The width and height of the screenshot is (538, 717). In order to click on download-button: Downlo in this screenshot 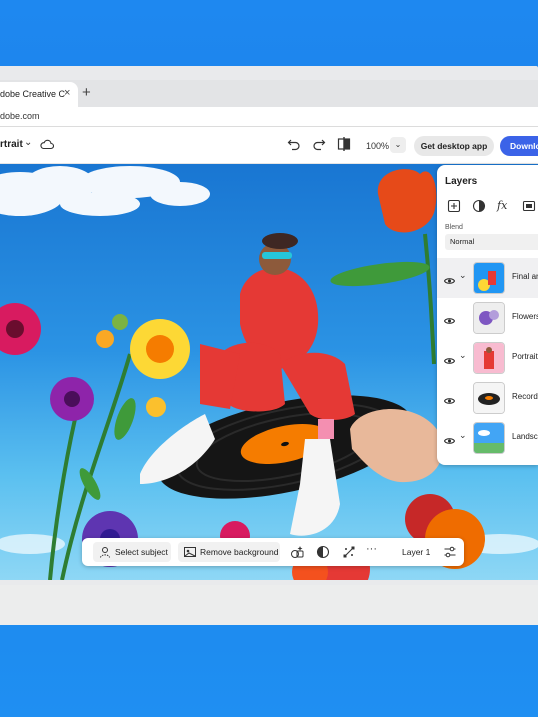, I will do `click(519, 146)`.